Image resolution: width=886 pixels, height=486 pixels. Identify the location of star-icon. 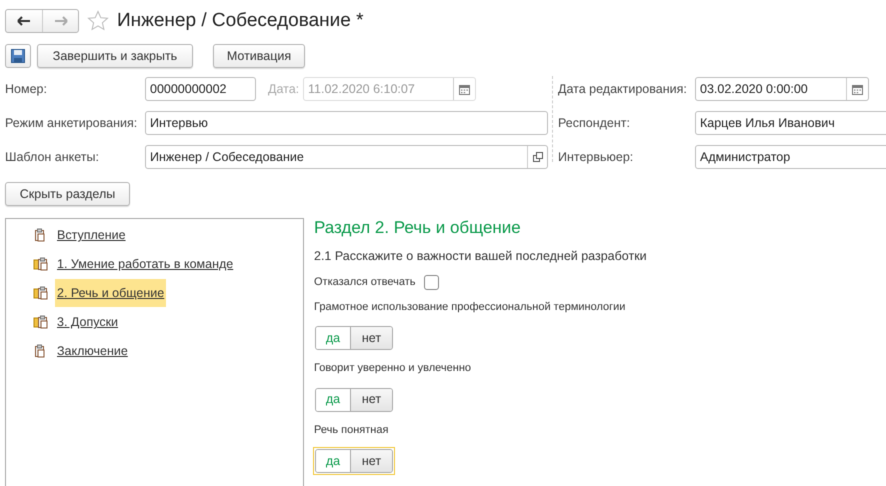
(98, 21).